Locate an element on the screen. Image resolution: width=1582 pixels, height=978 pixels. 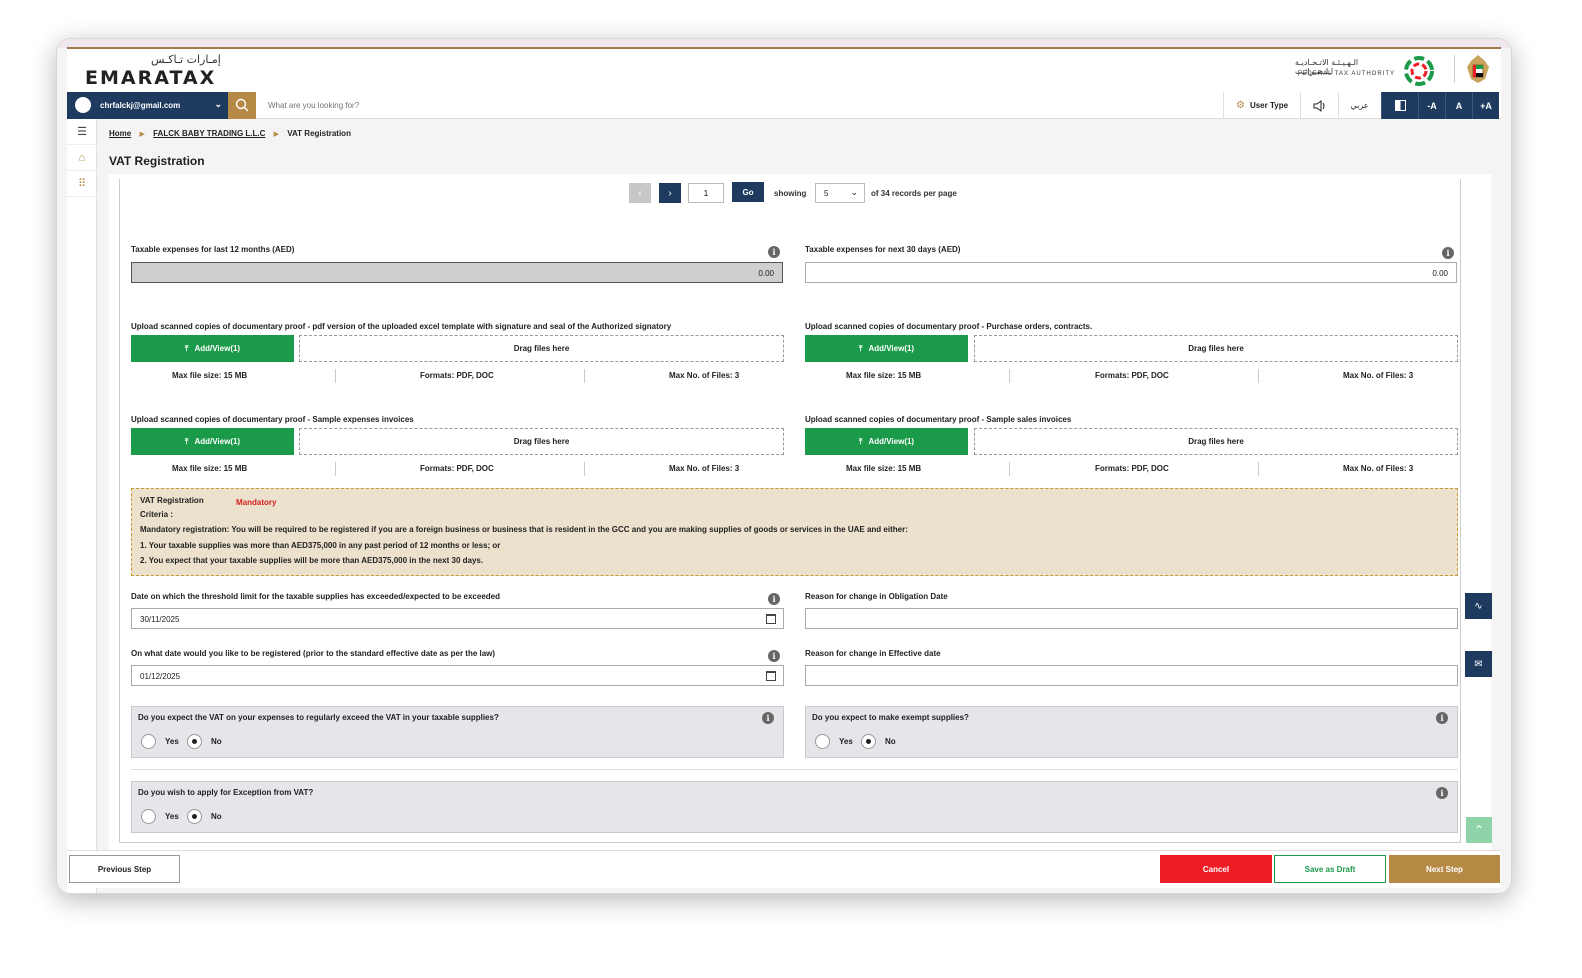
add-view-label: Add/View(1) is located at coordinates (217, 441).